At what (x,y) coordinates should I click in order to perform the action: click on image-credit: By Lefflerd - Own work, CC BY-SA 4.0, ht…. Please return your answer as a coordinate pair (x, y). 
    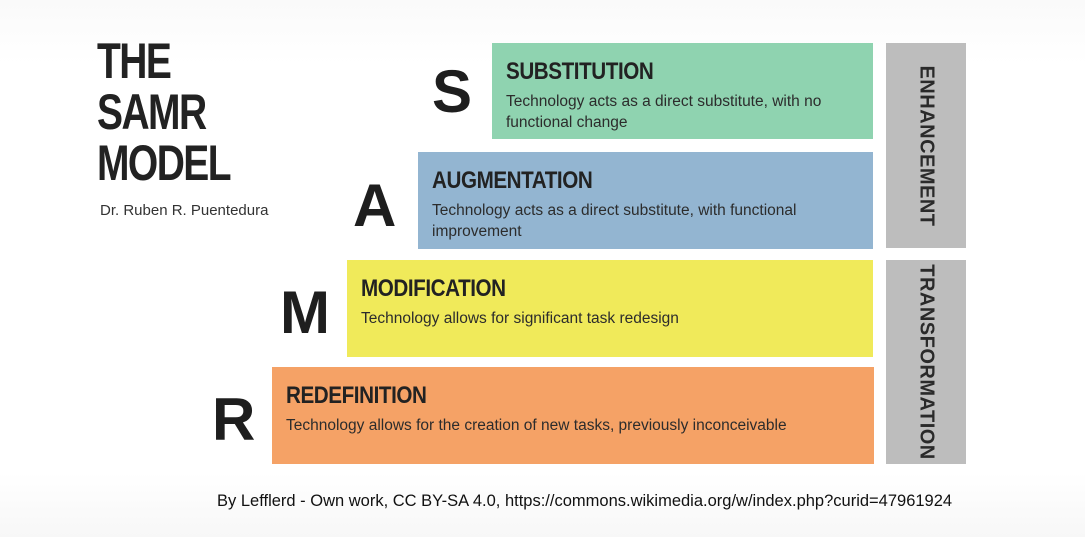
    Looking at the image, I should click on (585, 501).